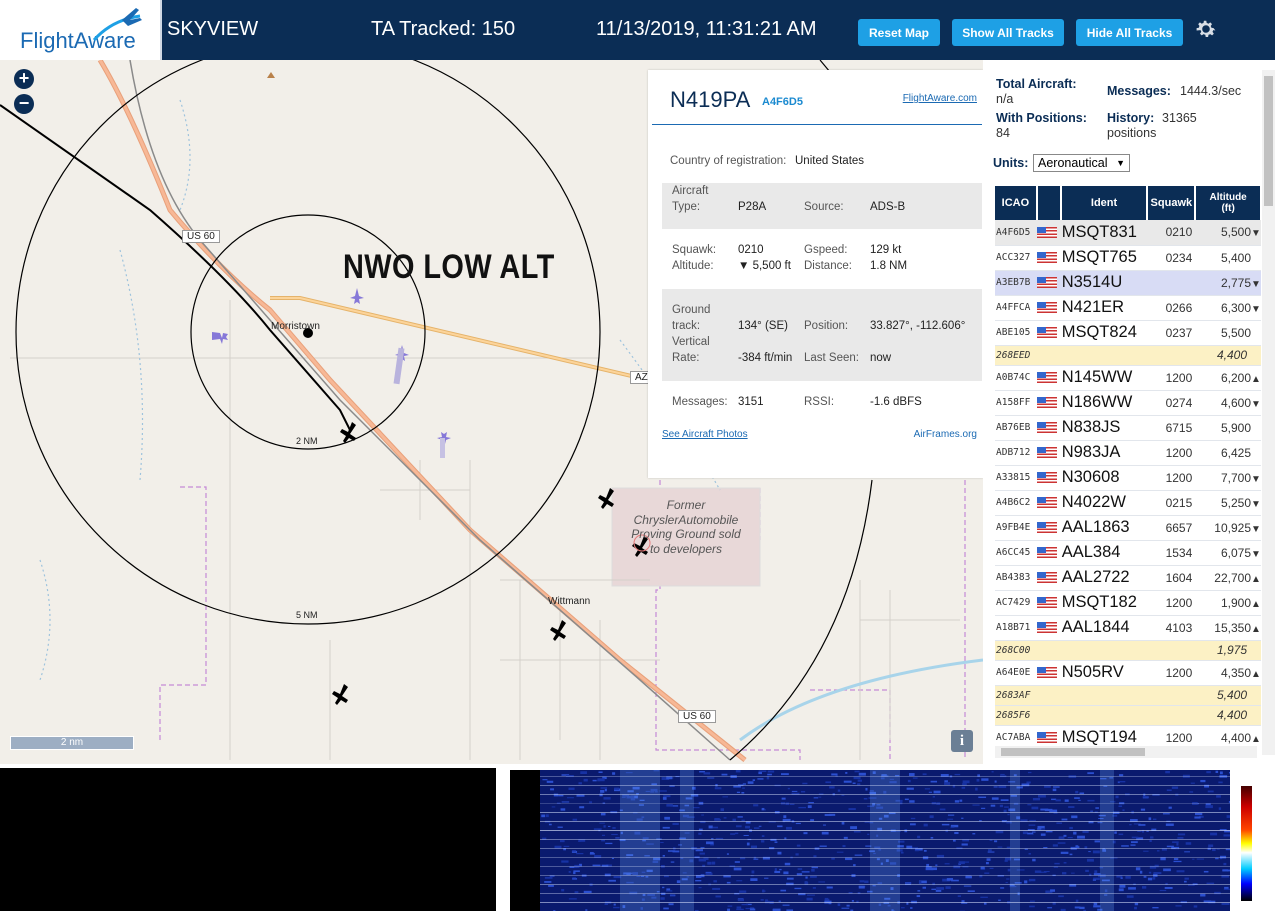  Describe the element at coordinates (1041, 118) in the screenshot. I see `with-positions-label: With Positions:` at that location.